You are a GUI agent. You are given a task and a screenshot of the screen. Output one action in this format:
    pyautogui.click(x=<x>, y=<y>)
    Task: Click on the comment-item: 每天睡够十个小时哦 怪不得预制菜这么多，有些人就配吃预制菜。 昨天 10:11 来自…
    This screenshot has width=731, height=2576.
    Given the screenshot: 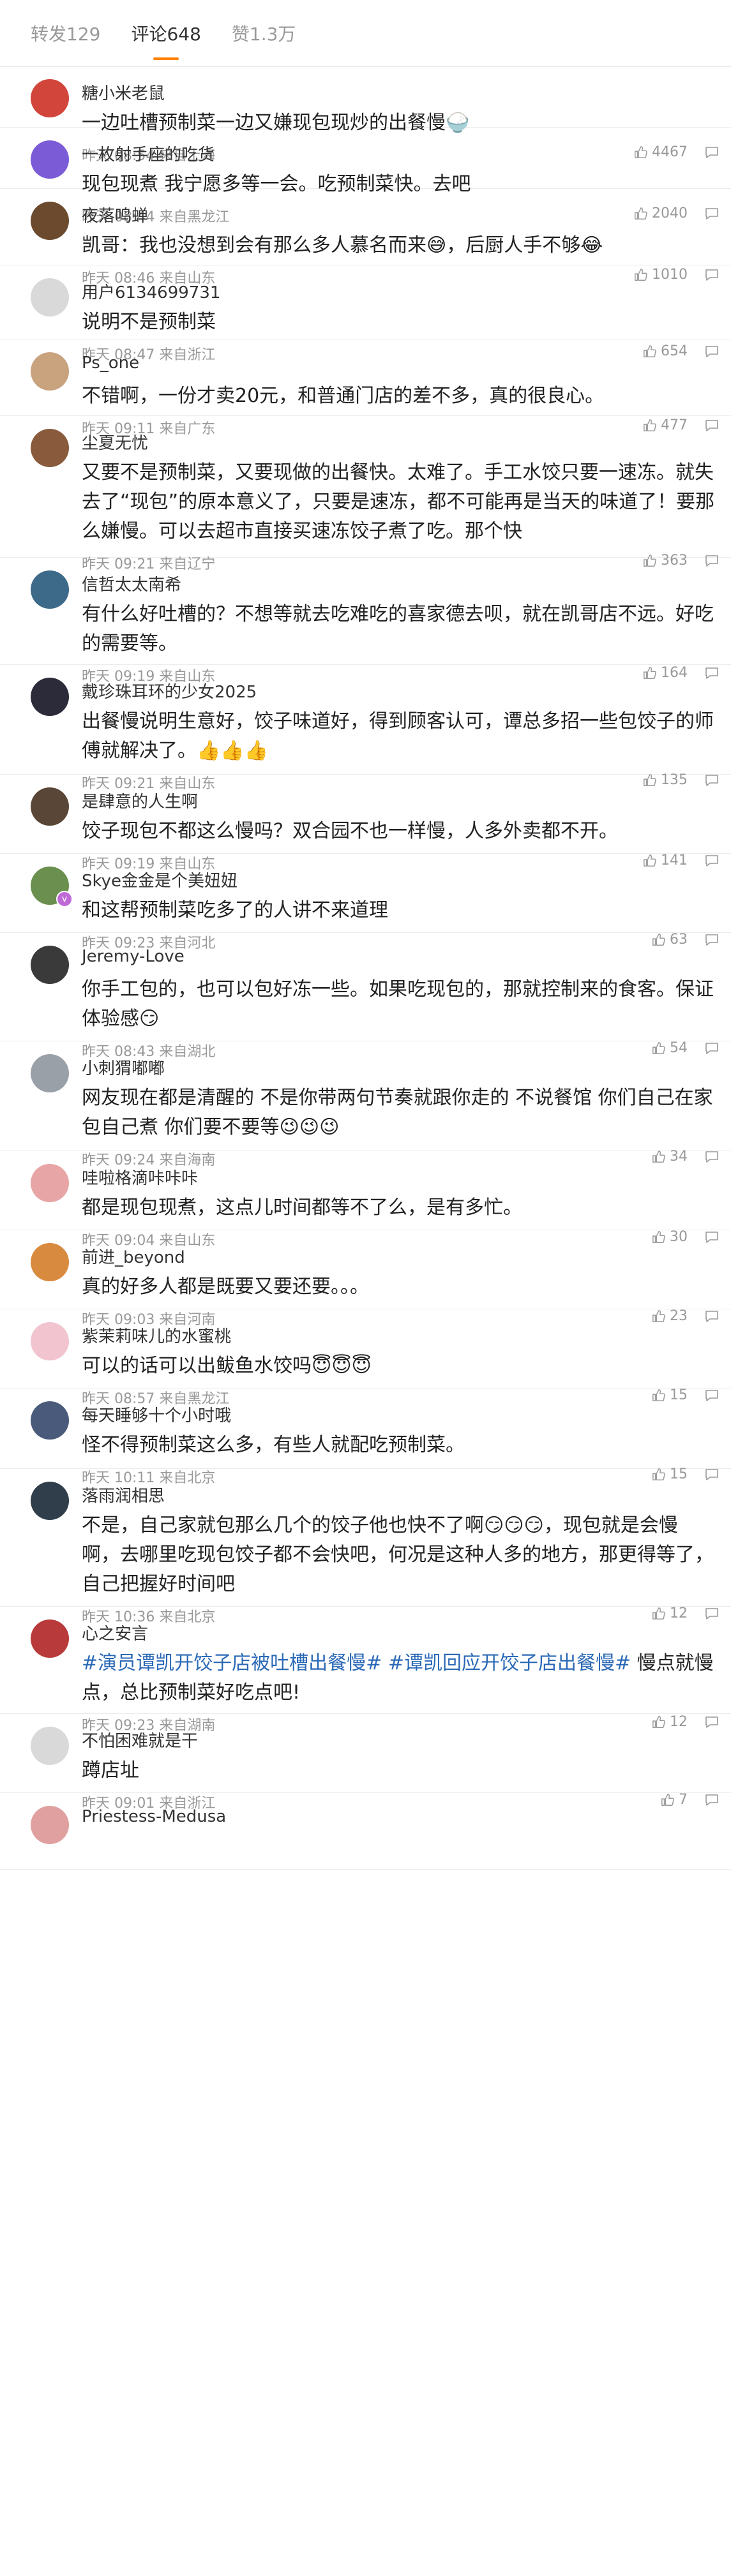 What is the action you would take?
    pyautogui.click(x=365, y=1437)
    